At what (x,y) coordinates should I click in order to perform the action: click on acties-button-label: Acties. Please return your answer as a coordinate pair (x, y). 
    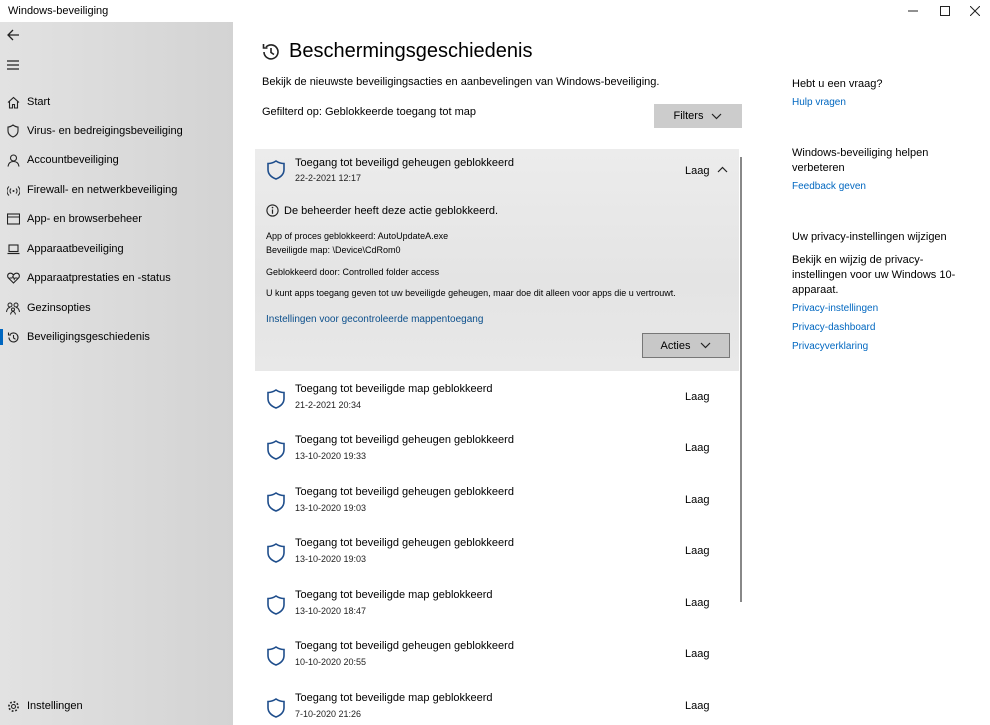
    Looking at the image, I should click on (675, 345).